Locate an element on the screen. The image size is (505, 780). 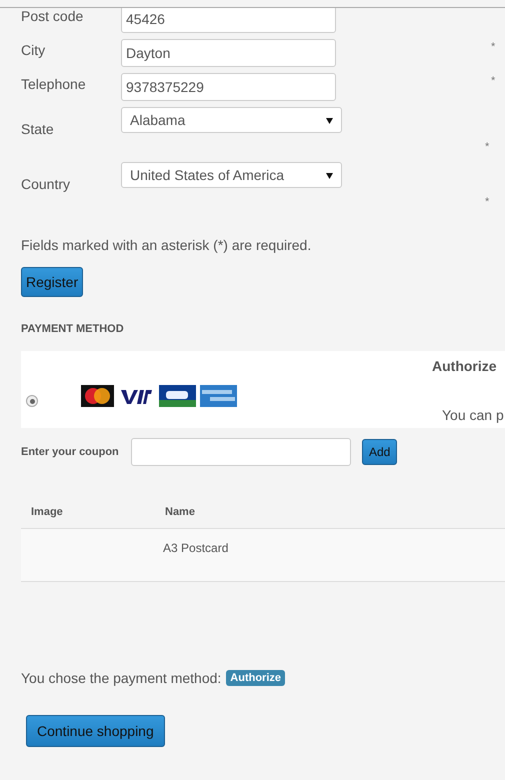
table-cell: A3 Postcard is located at coordinates (330, 555).